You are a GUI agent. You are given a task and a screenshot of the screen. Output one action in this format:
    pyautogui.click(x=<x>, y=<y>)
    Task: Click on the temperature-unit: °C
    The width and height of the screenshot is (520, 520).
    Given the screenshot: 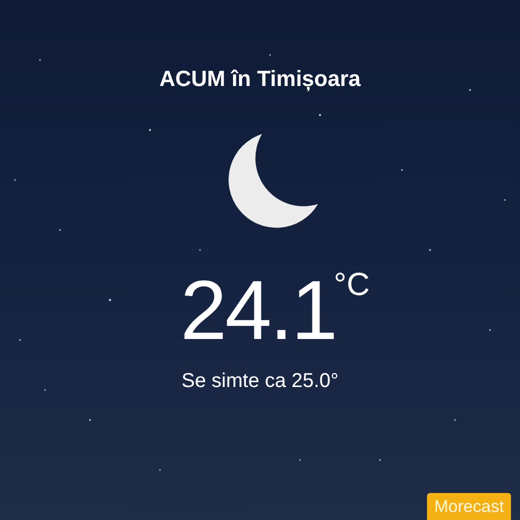 What is the action you would take?
    pyautogui.click(x=352, y=284)
    